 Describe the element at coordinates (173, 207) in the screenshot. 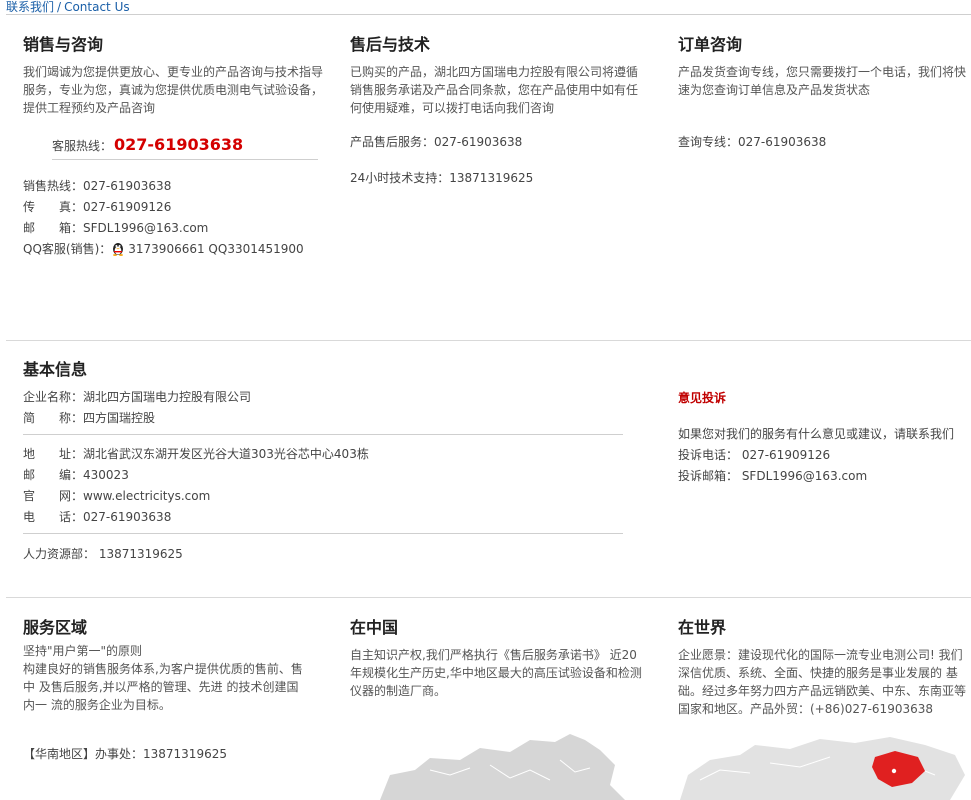

I see `sales-row-fax: 传 真：027-61909126` at that location.